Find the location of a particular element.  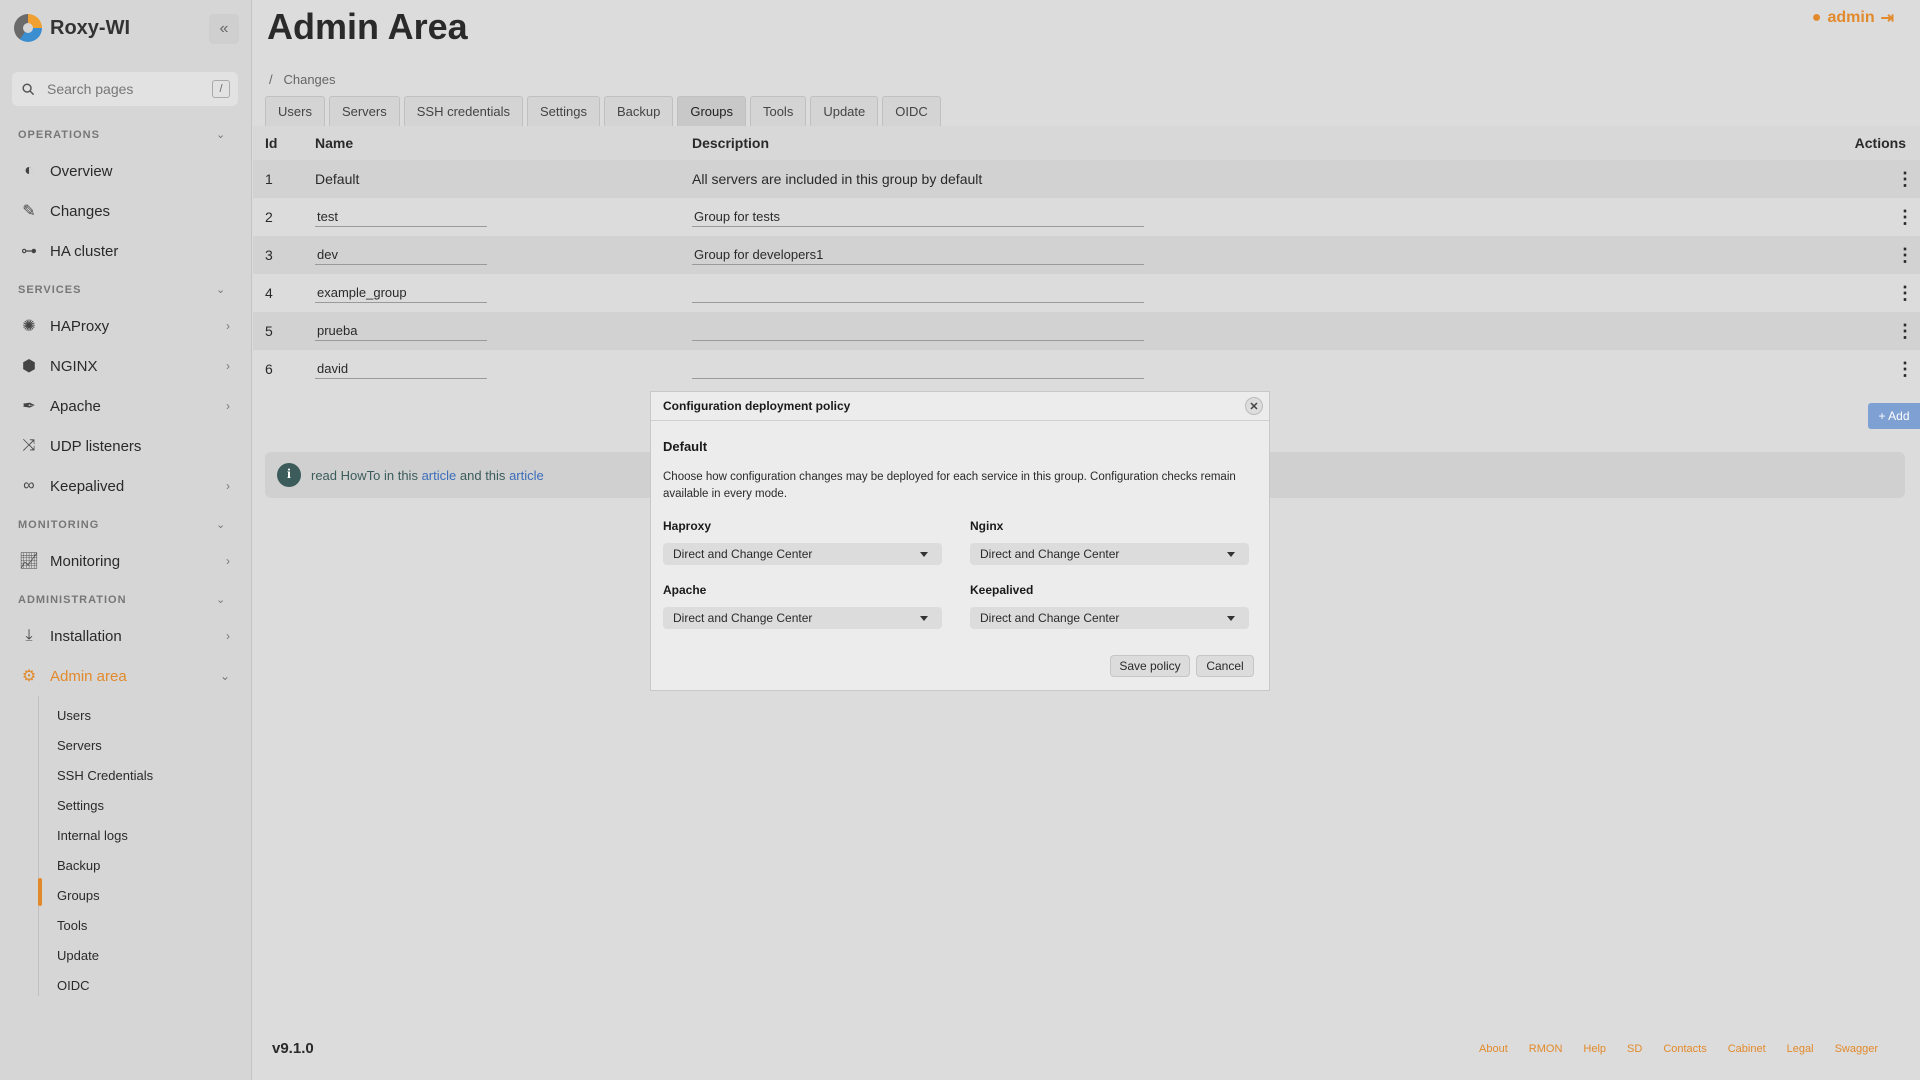

subnav-groups: Groups is located at coordinates (78, 896).